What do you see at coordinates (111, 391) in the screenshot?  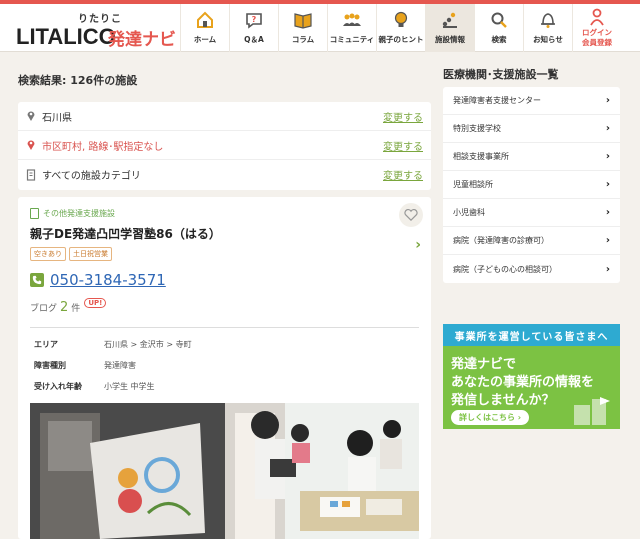 I see `info-row-age: 受け入れ年齢 小学生 中学生` at bounding box center [111, 391].